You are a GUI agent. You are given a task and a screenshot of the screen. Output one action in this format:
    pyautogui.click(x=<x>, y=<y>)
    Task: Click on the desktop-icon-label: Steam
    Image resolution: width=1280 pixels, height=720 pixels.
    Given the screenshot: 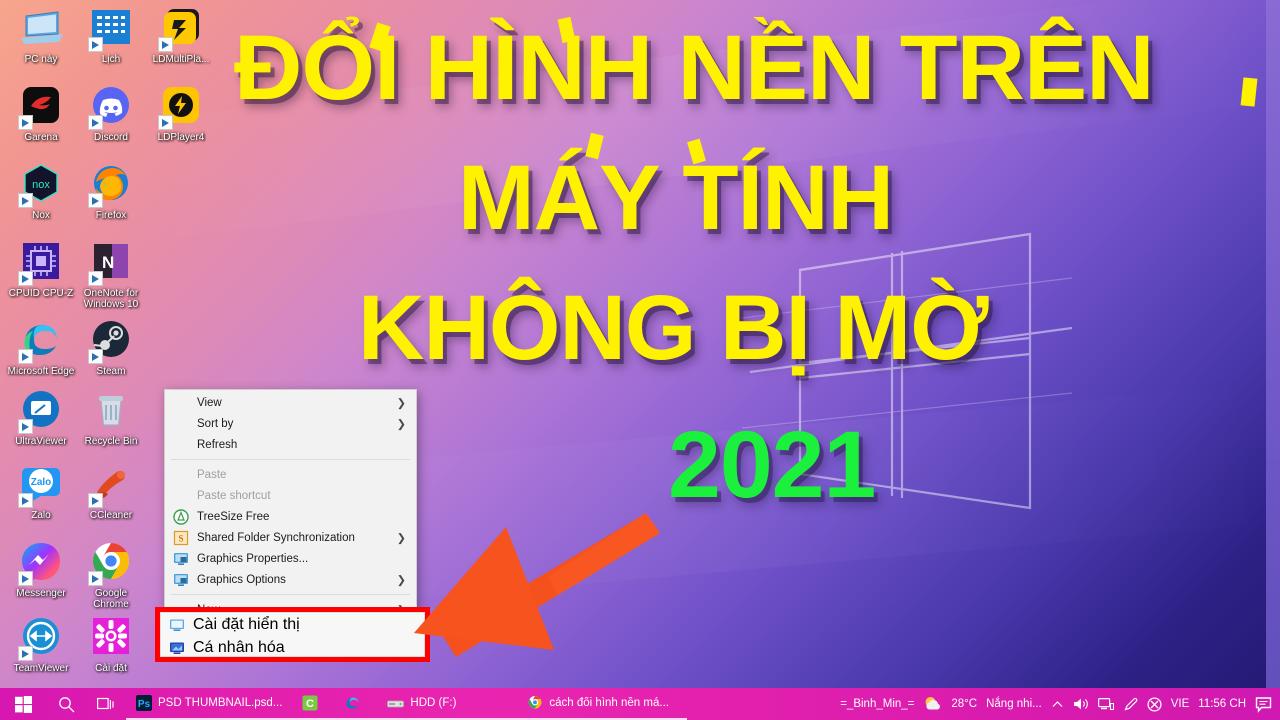 What is the action you would take?
    pyautogui.click(x=111, y=371)
    